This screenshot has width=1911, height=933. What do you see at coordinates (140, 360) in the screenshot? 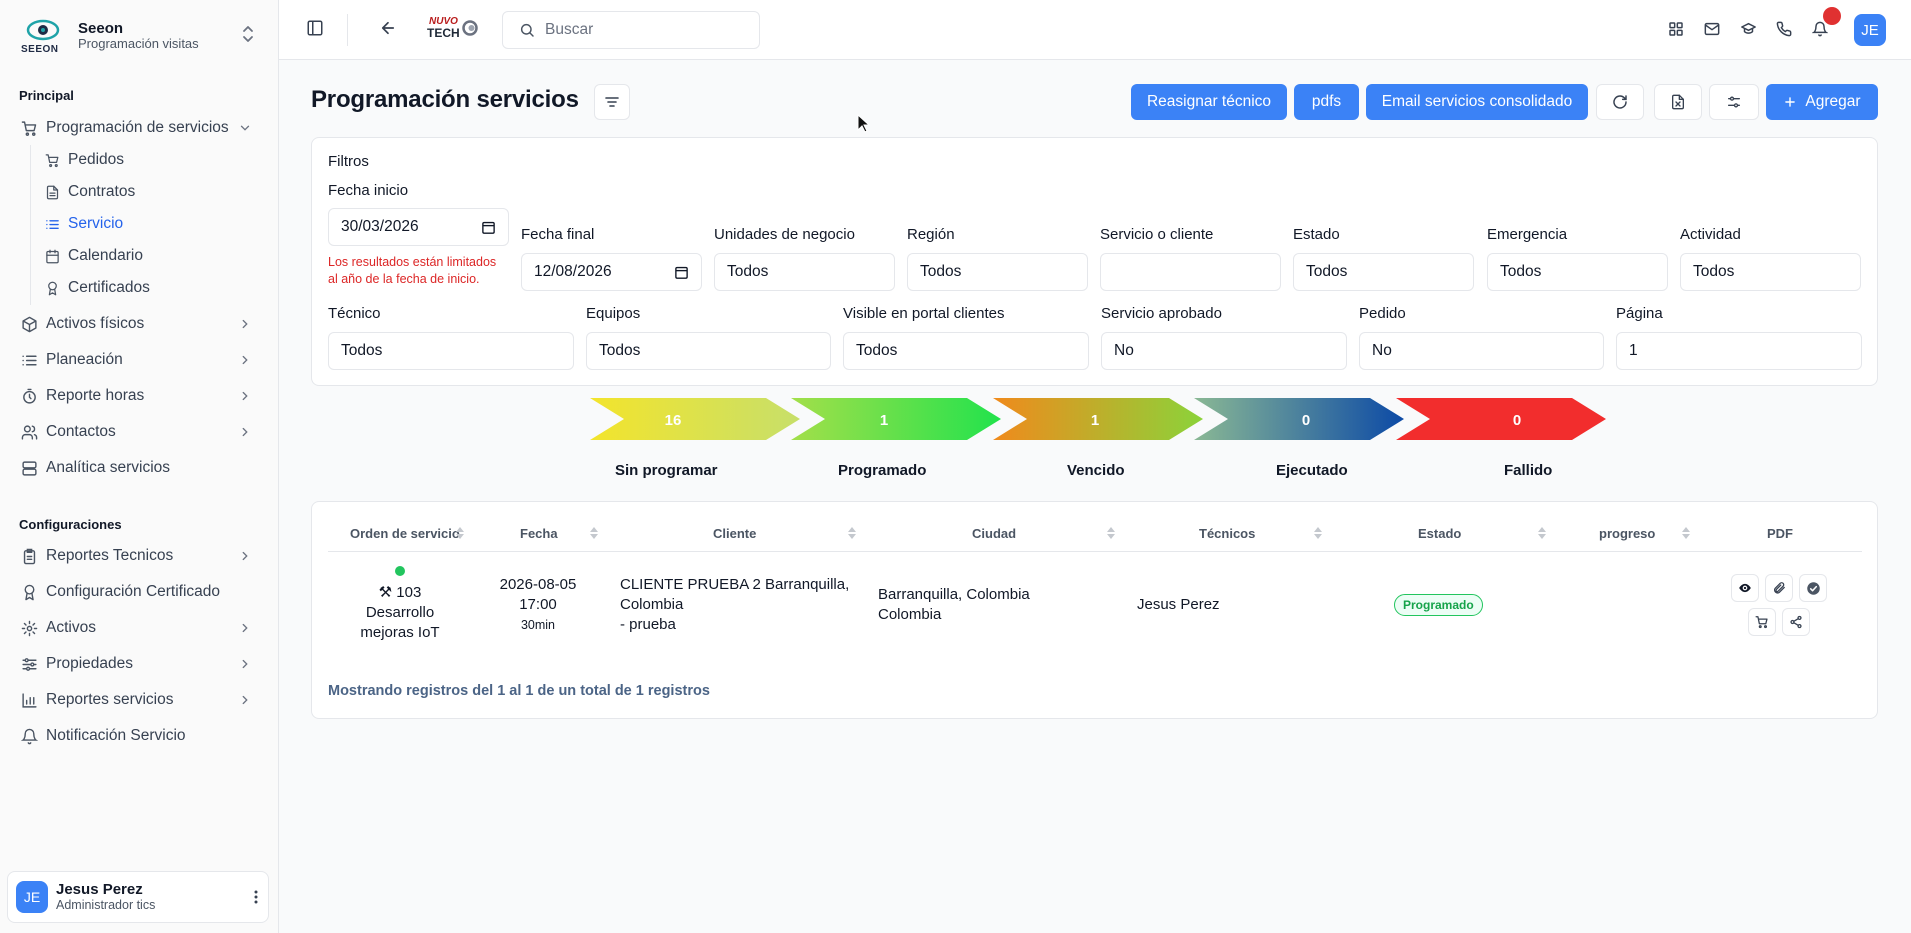
I see `nav-planeacion: Planeación` at bounding box center [140, 360].